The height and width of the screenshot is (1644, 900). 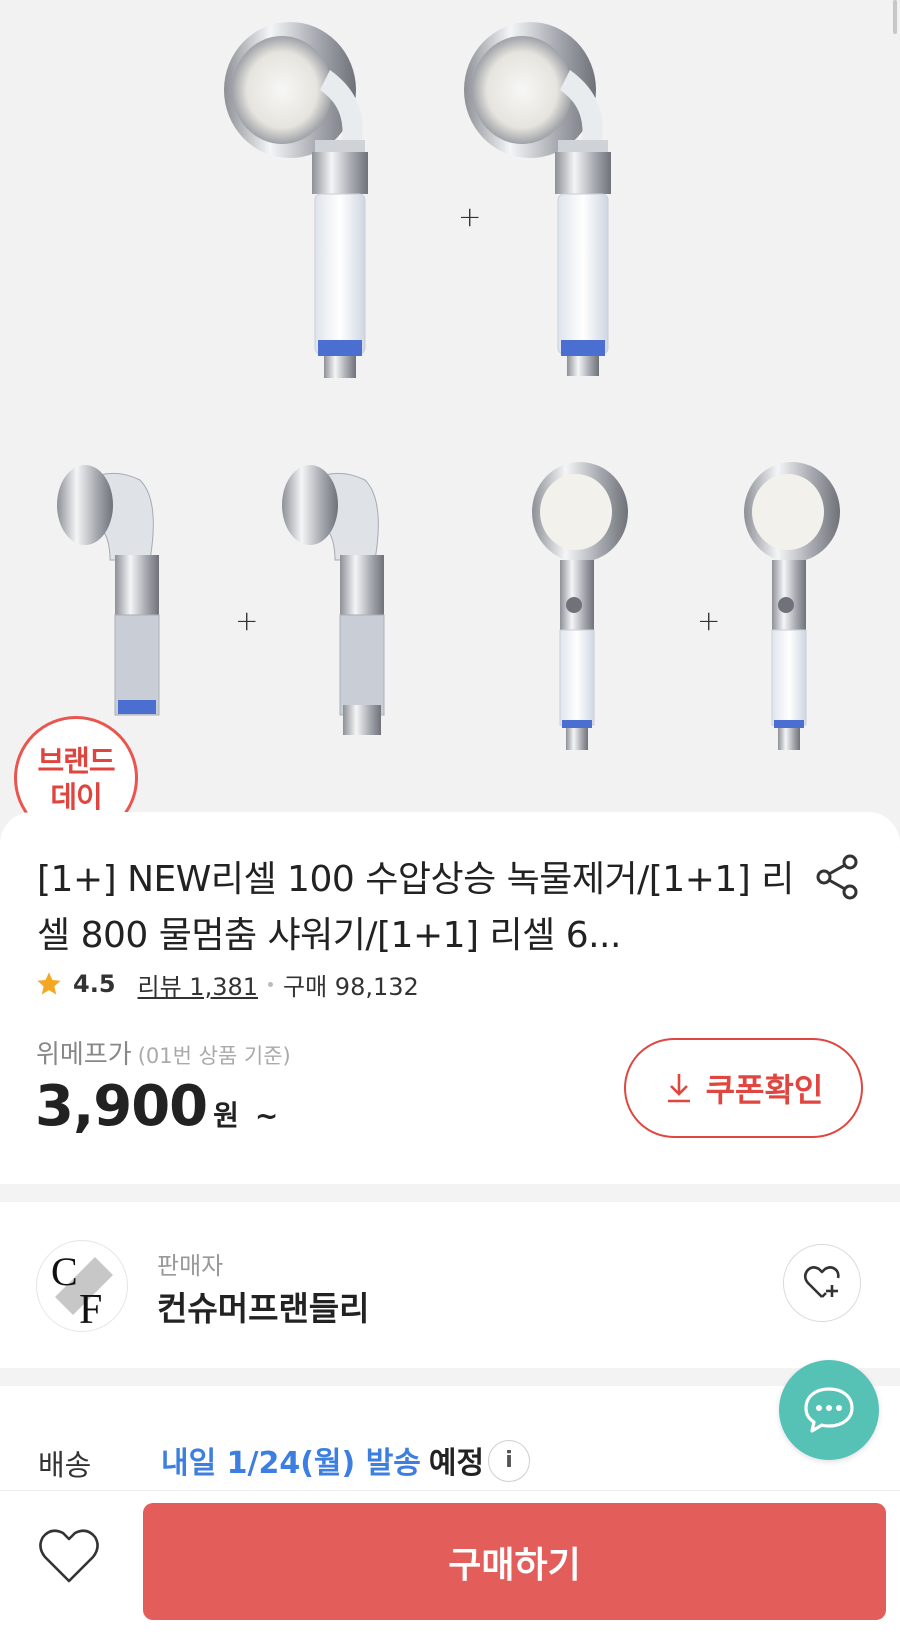 What do you see at coordinates (764, 1090) in the screenshot?
I see `coupon-label: 쿠폰확인` at bounding box center [764, 1090].